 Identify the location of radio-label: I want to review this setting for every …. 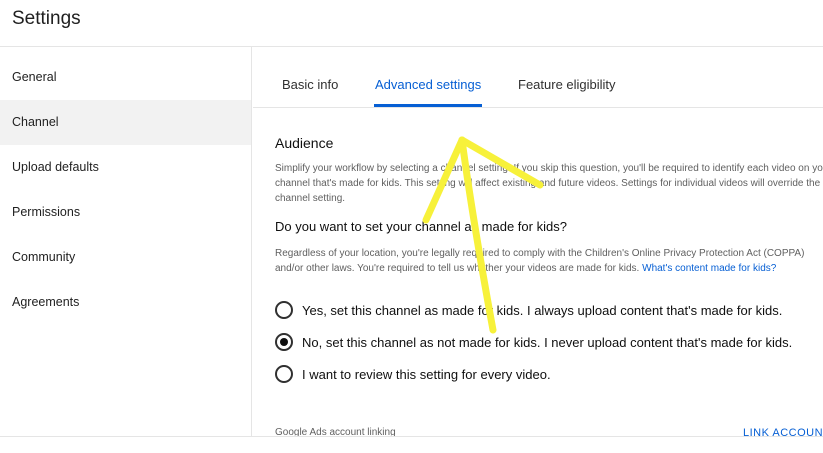
(426, 374).